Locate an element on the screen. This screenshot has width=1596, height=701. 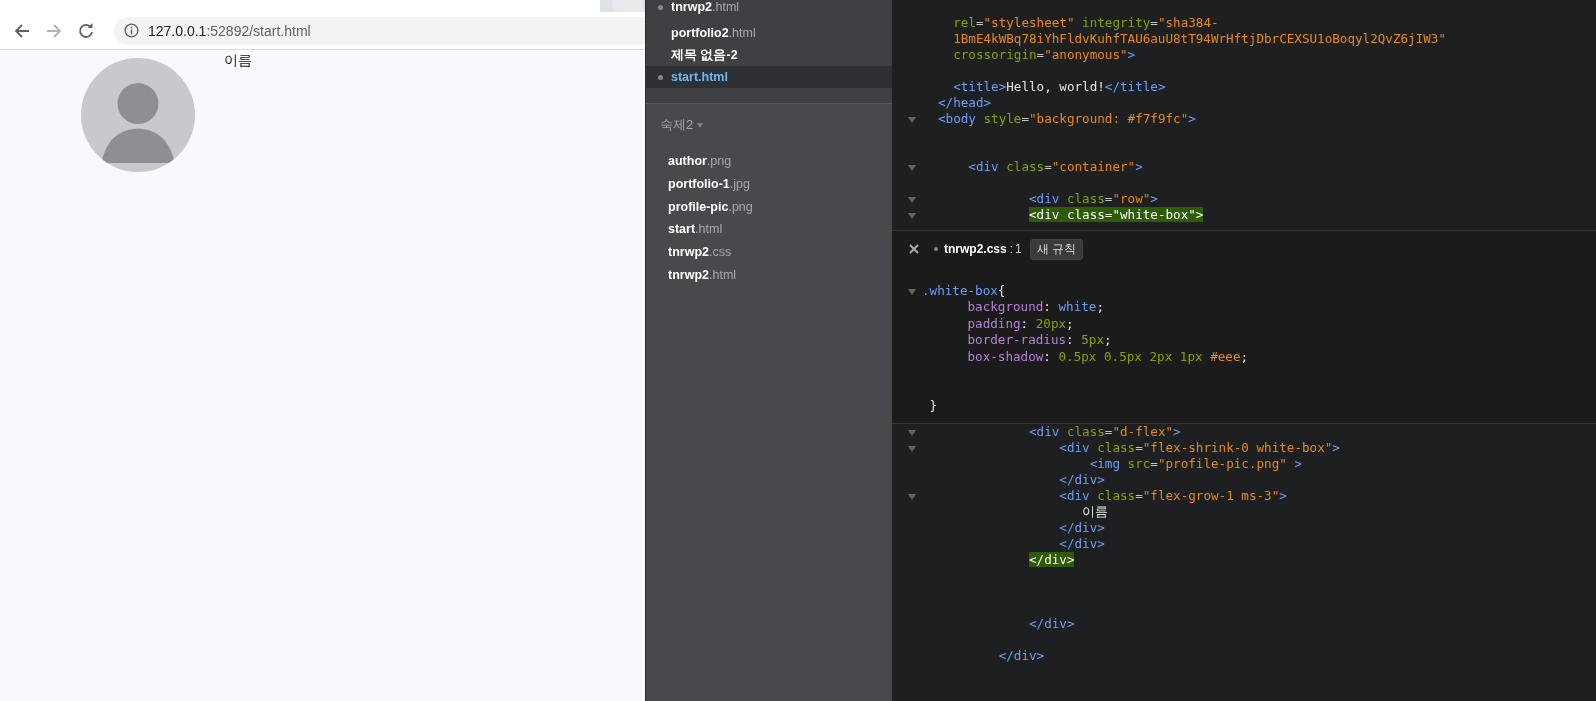
working-file-item: tnrwp2.html is located at coordinates (769, 9).